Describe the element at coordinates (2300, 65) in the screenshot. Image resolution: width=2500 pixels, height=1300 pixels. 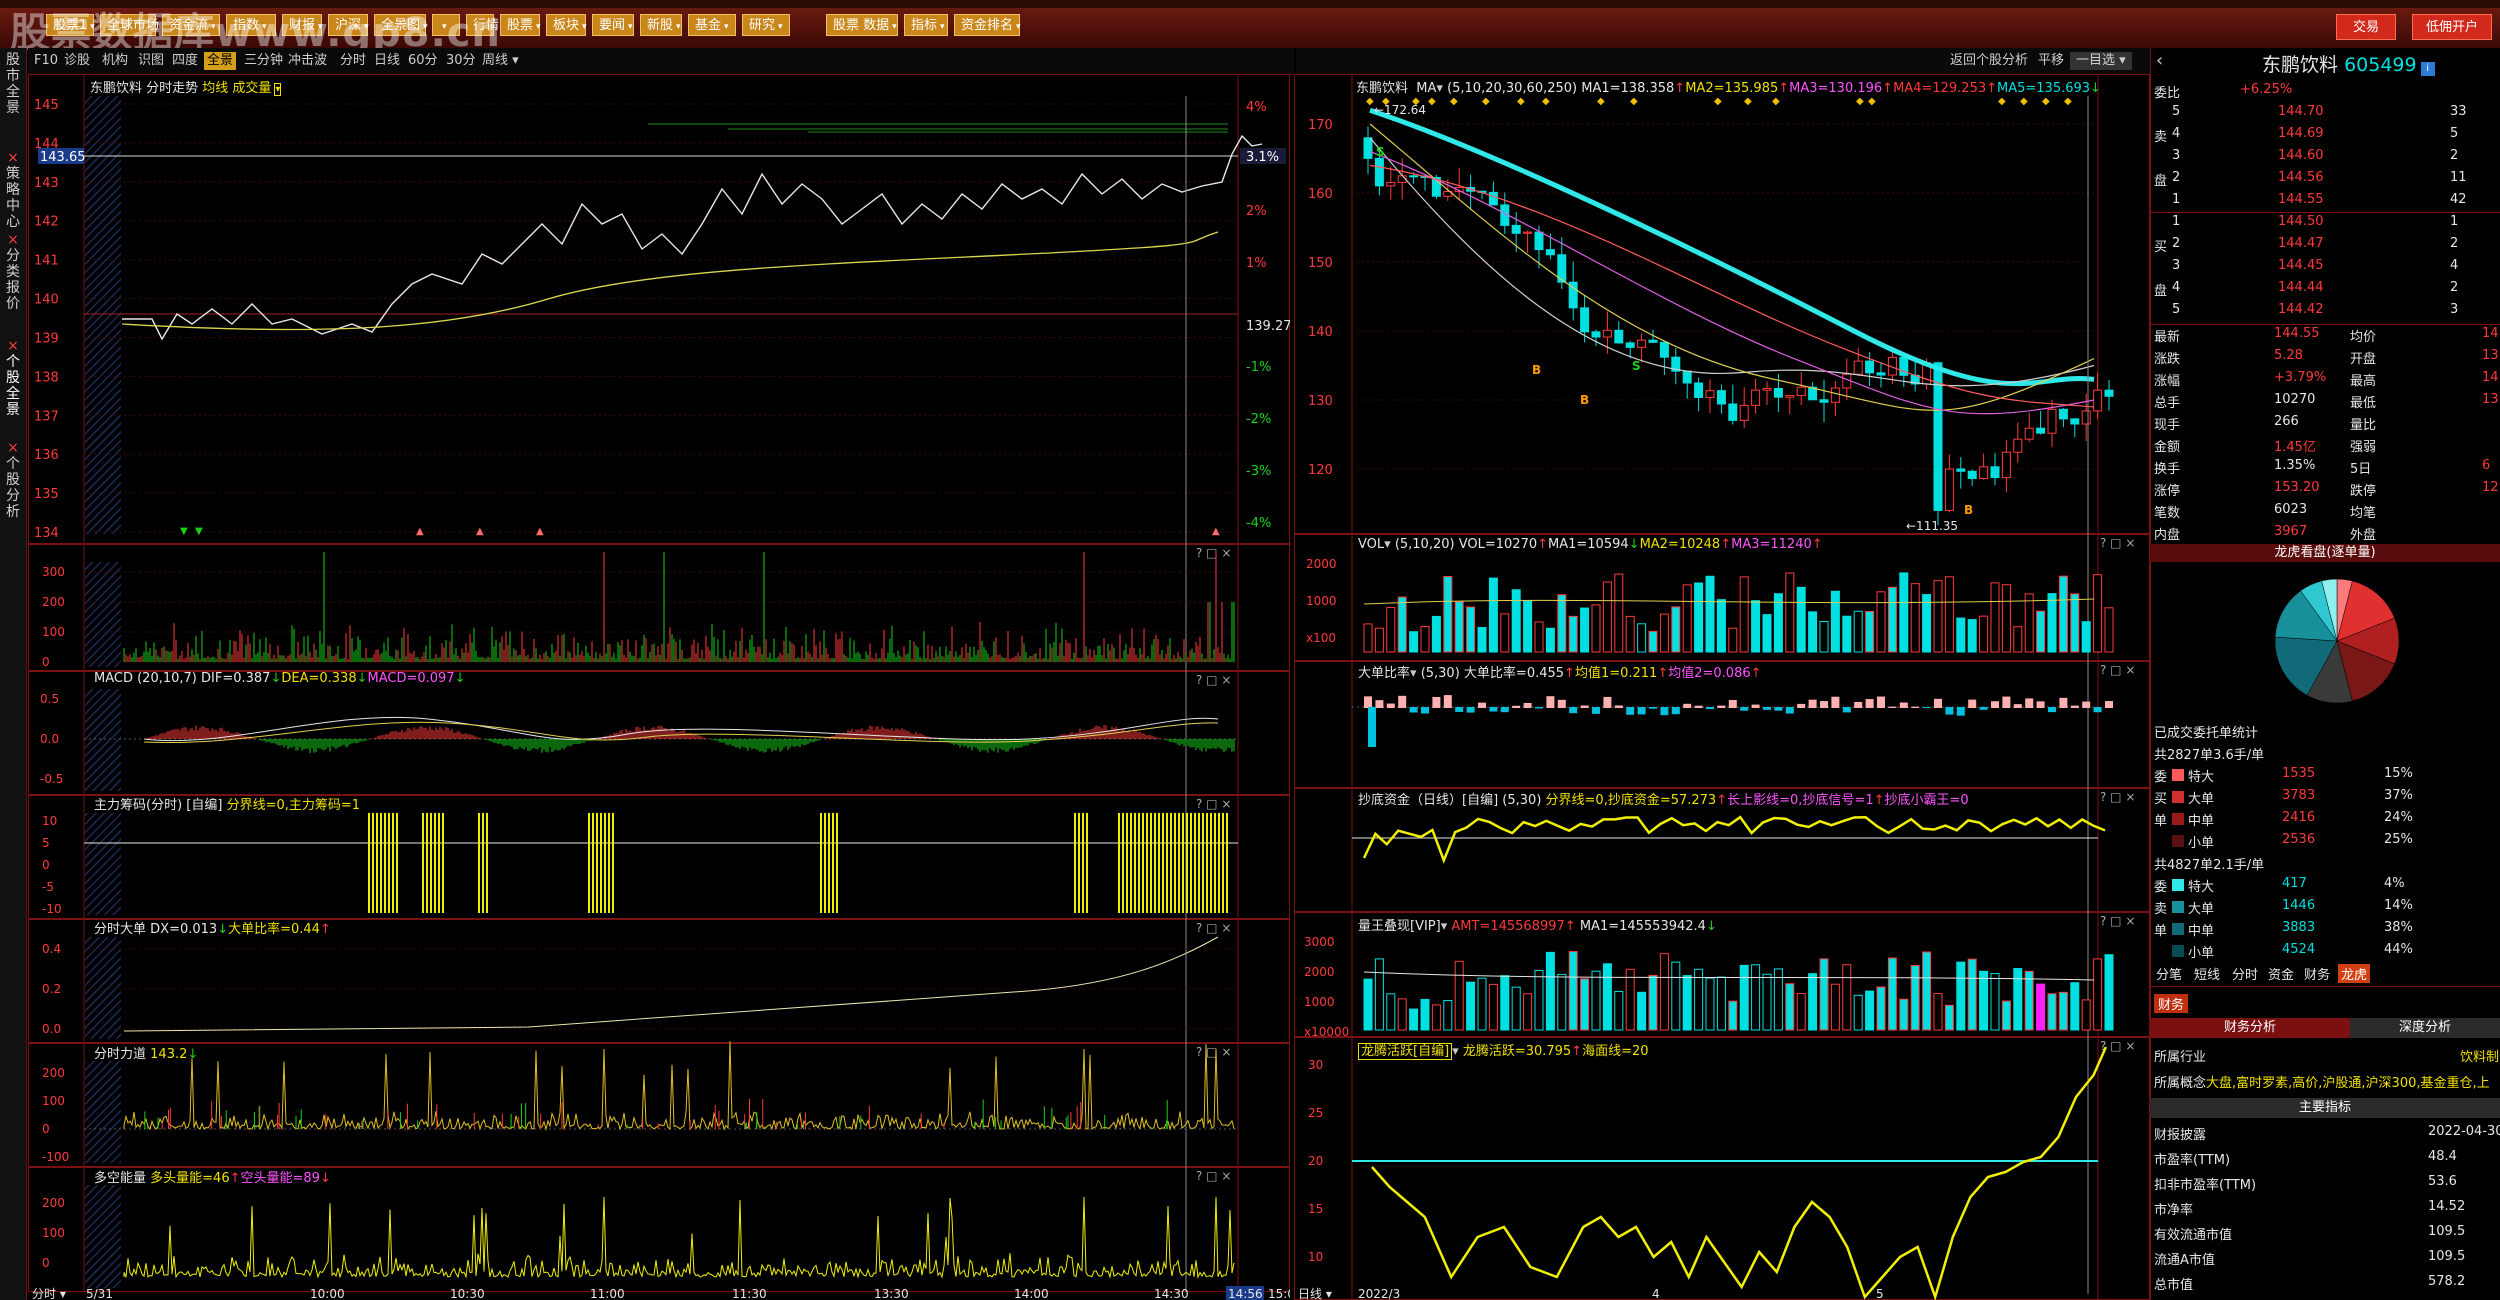
I see `quote-stock-name: 东鹏饮料` at that location.